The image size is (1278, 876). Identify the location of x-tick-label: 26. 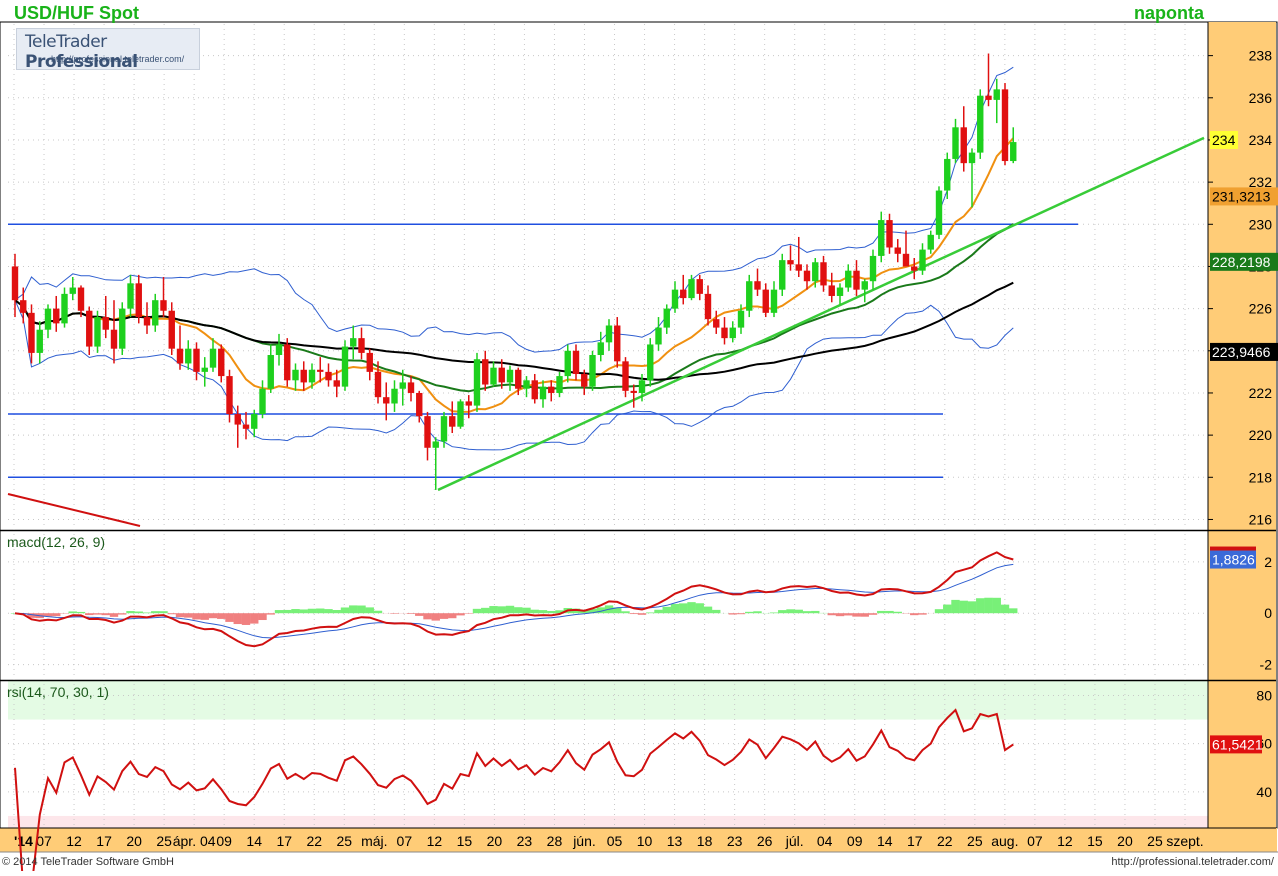
(765, 841).